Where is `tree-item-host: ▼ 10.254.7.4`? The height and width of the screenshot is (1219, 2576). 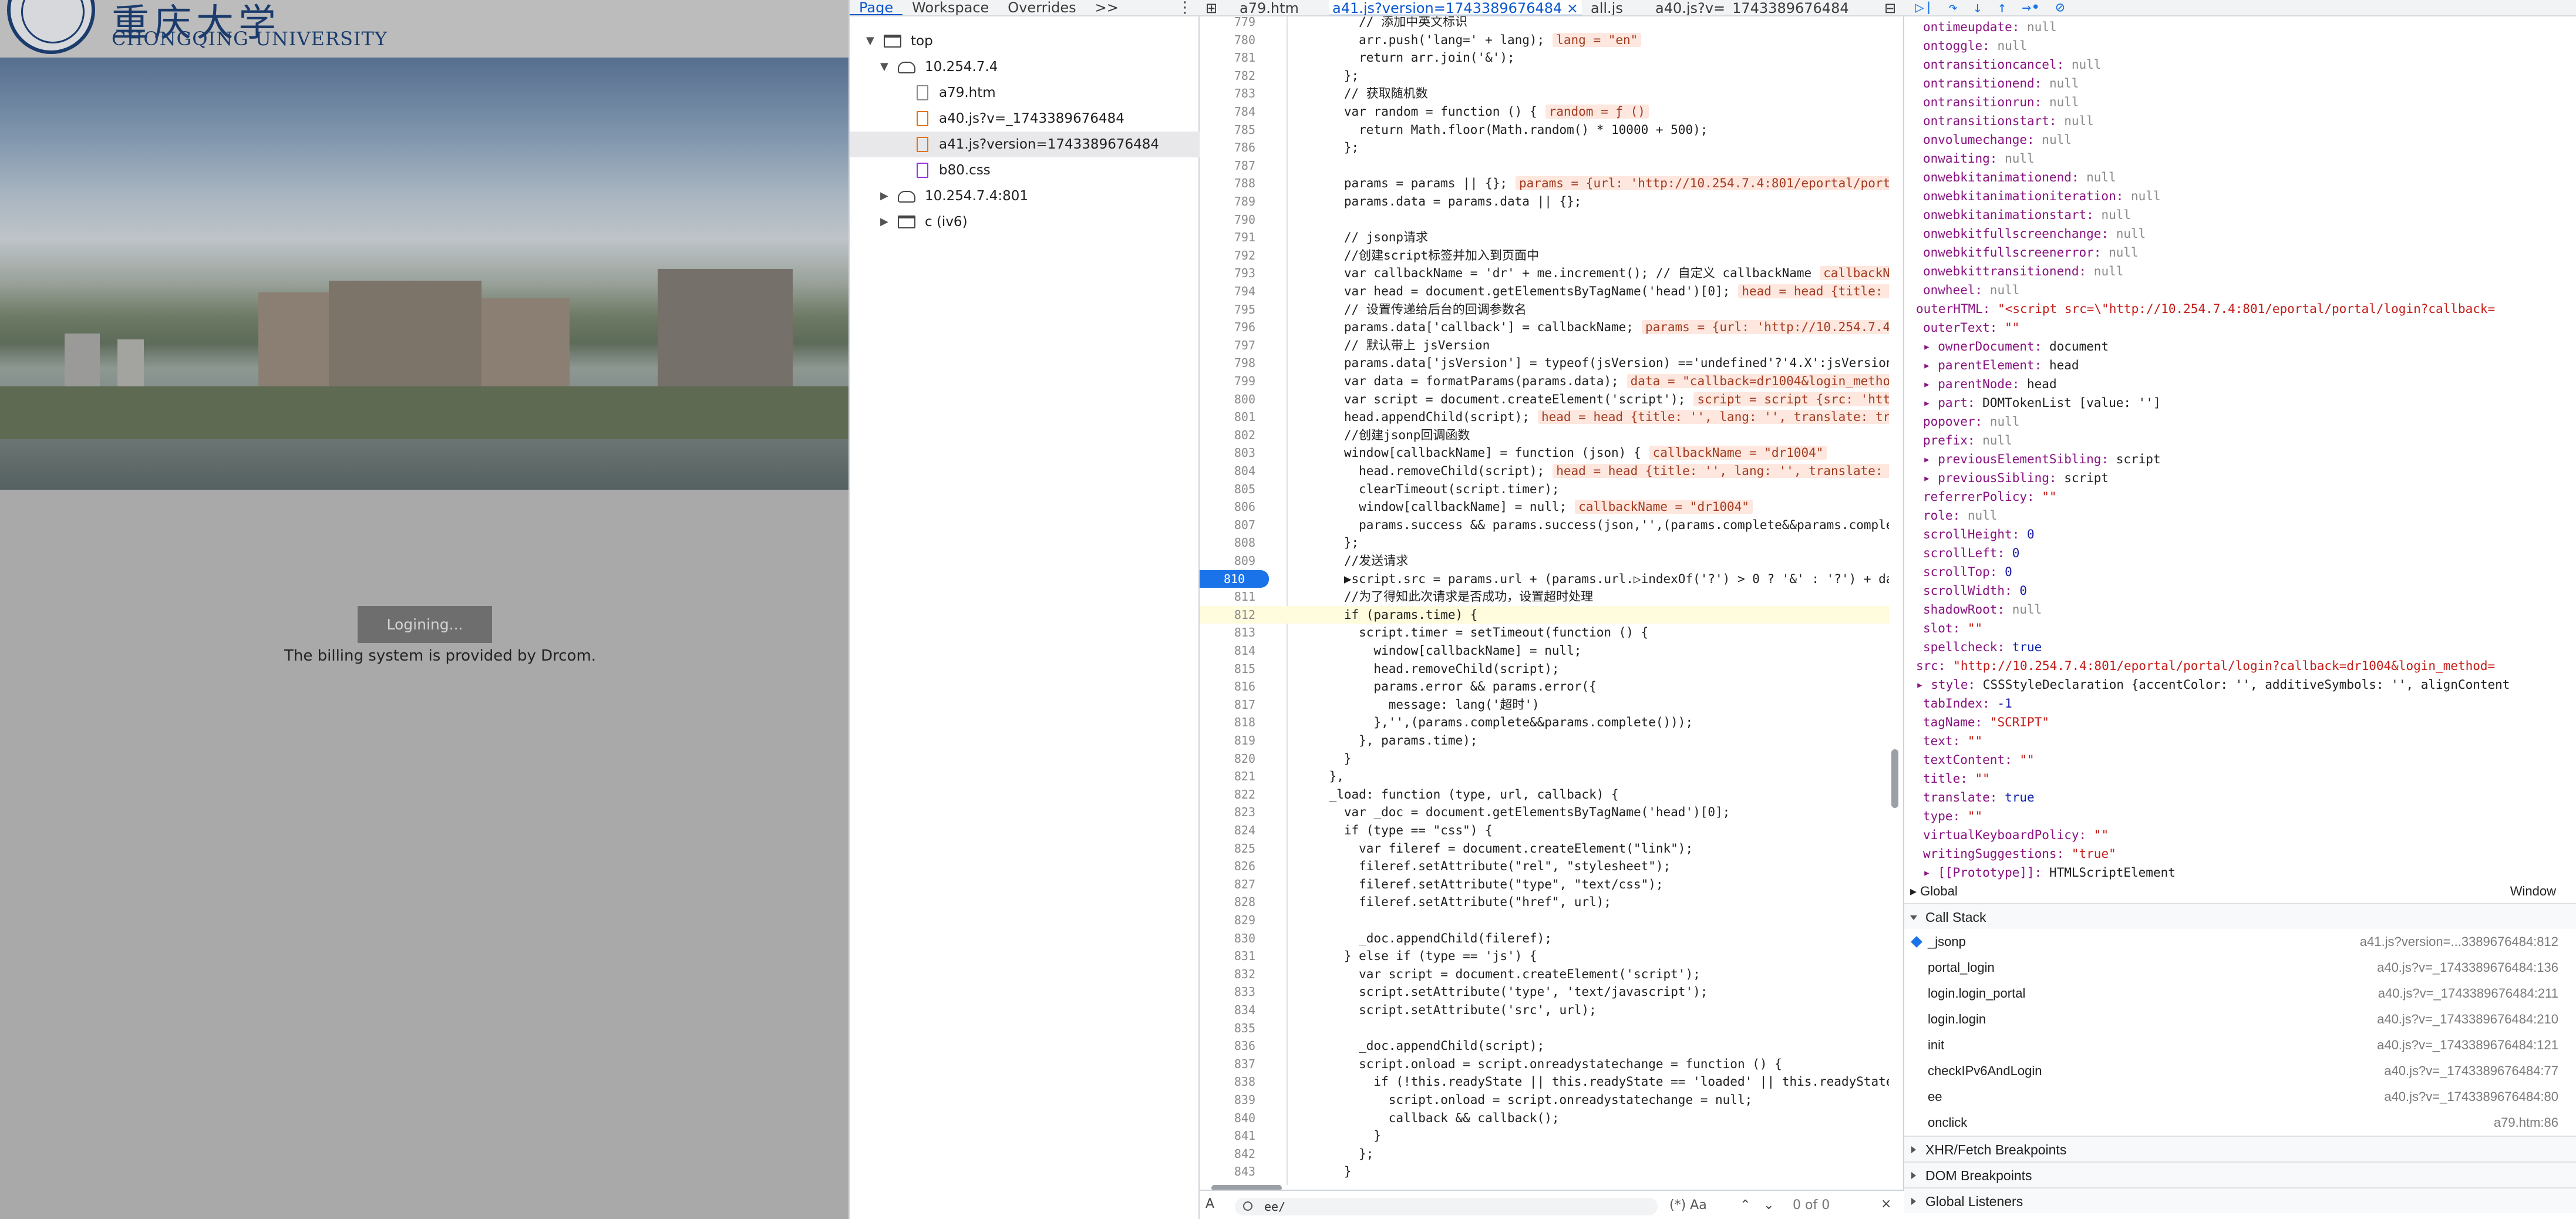 tree-item-host: ▼ 10.254.7.4 is located at coordinates (1025, 67).